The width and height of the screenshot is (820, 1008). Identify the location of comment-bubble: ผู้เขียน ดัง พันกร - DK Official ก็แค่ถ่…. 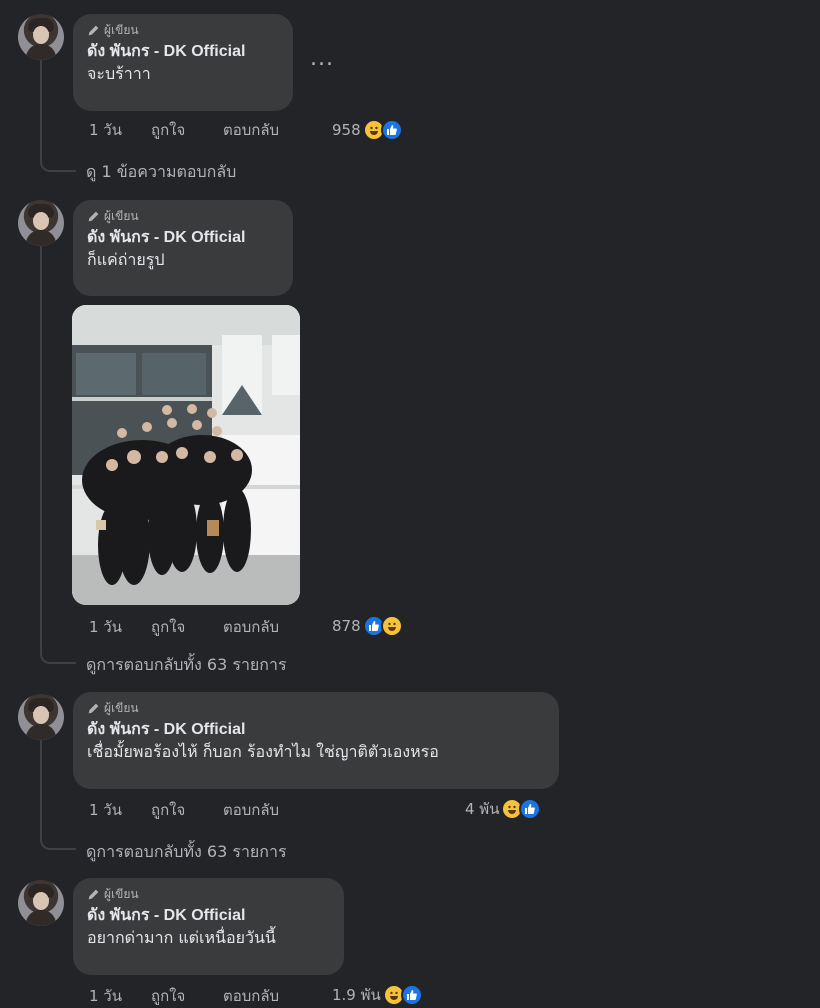
(183, 248).